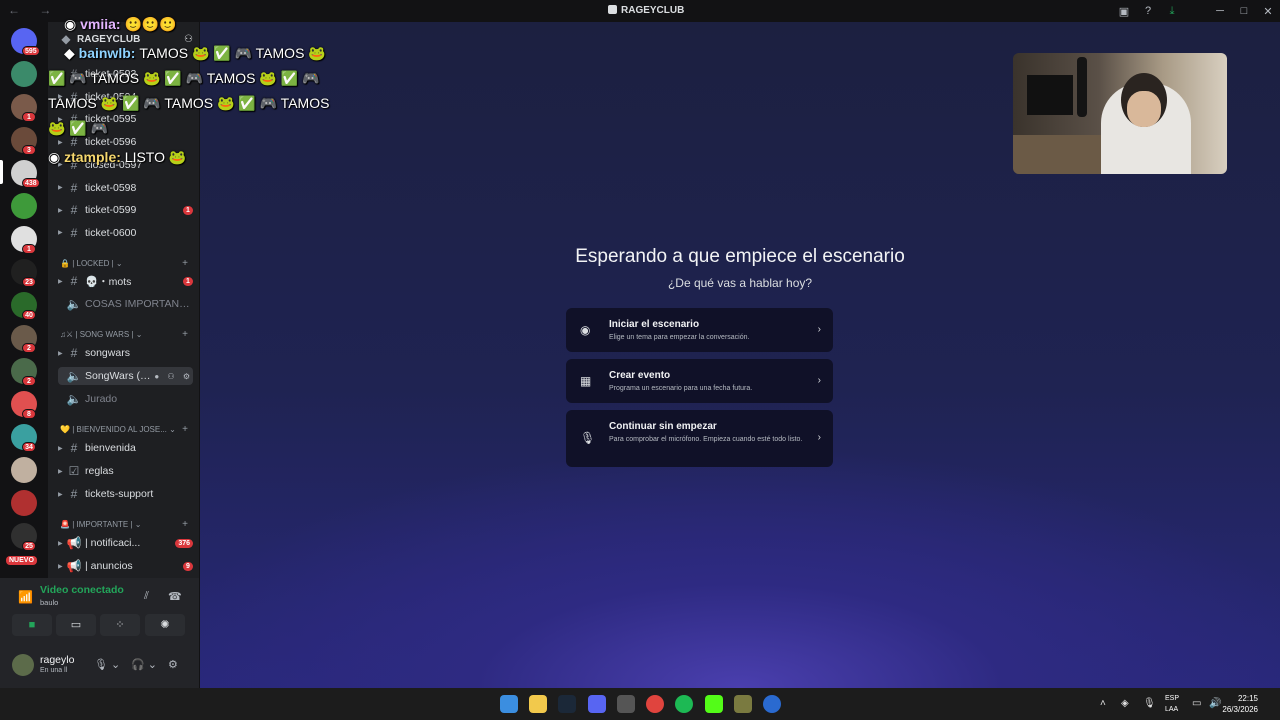  Describe the element at coordinates (1124, 11) in the screenshot. I see `inbox-icon: ▣` at that location.